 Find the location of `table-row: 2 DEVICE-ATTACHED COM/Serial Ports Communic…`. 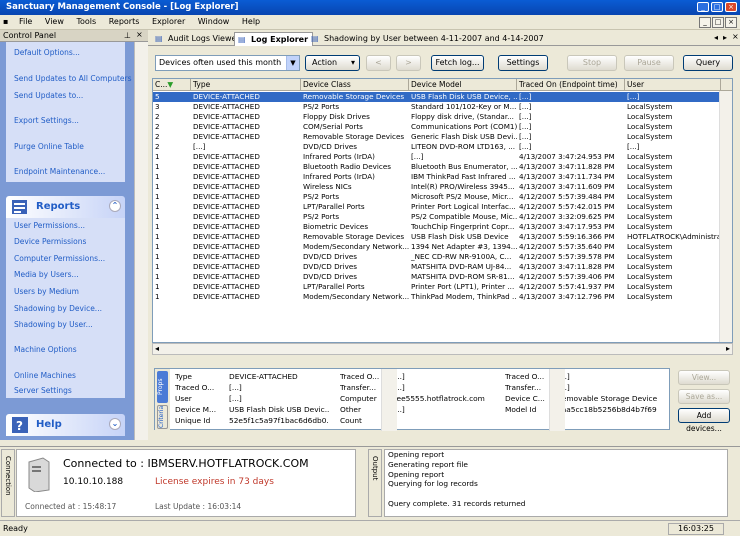

table-row: 2 DEVICE-ATTACHED COM/Serial Ports Communic… is located at coordinates (442, 127).